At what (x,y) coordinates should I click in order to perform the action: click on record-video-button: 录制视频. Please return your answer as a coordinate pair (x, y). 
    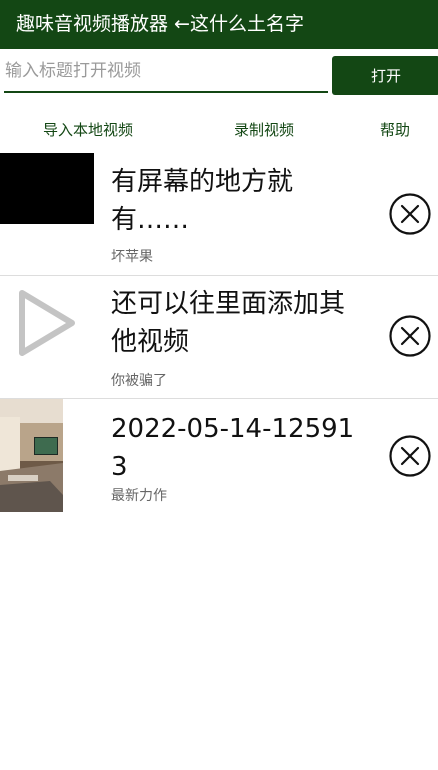
    Looking at the image, I should click on (264, 129).